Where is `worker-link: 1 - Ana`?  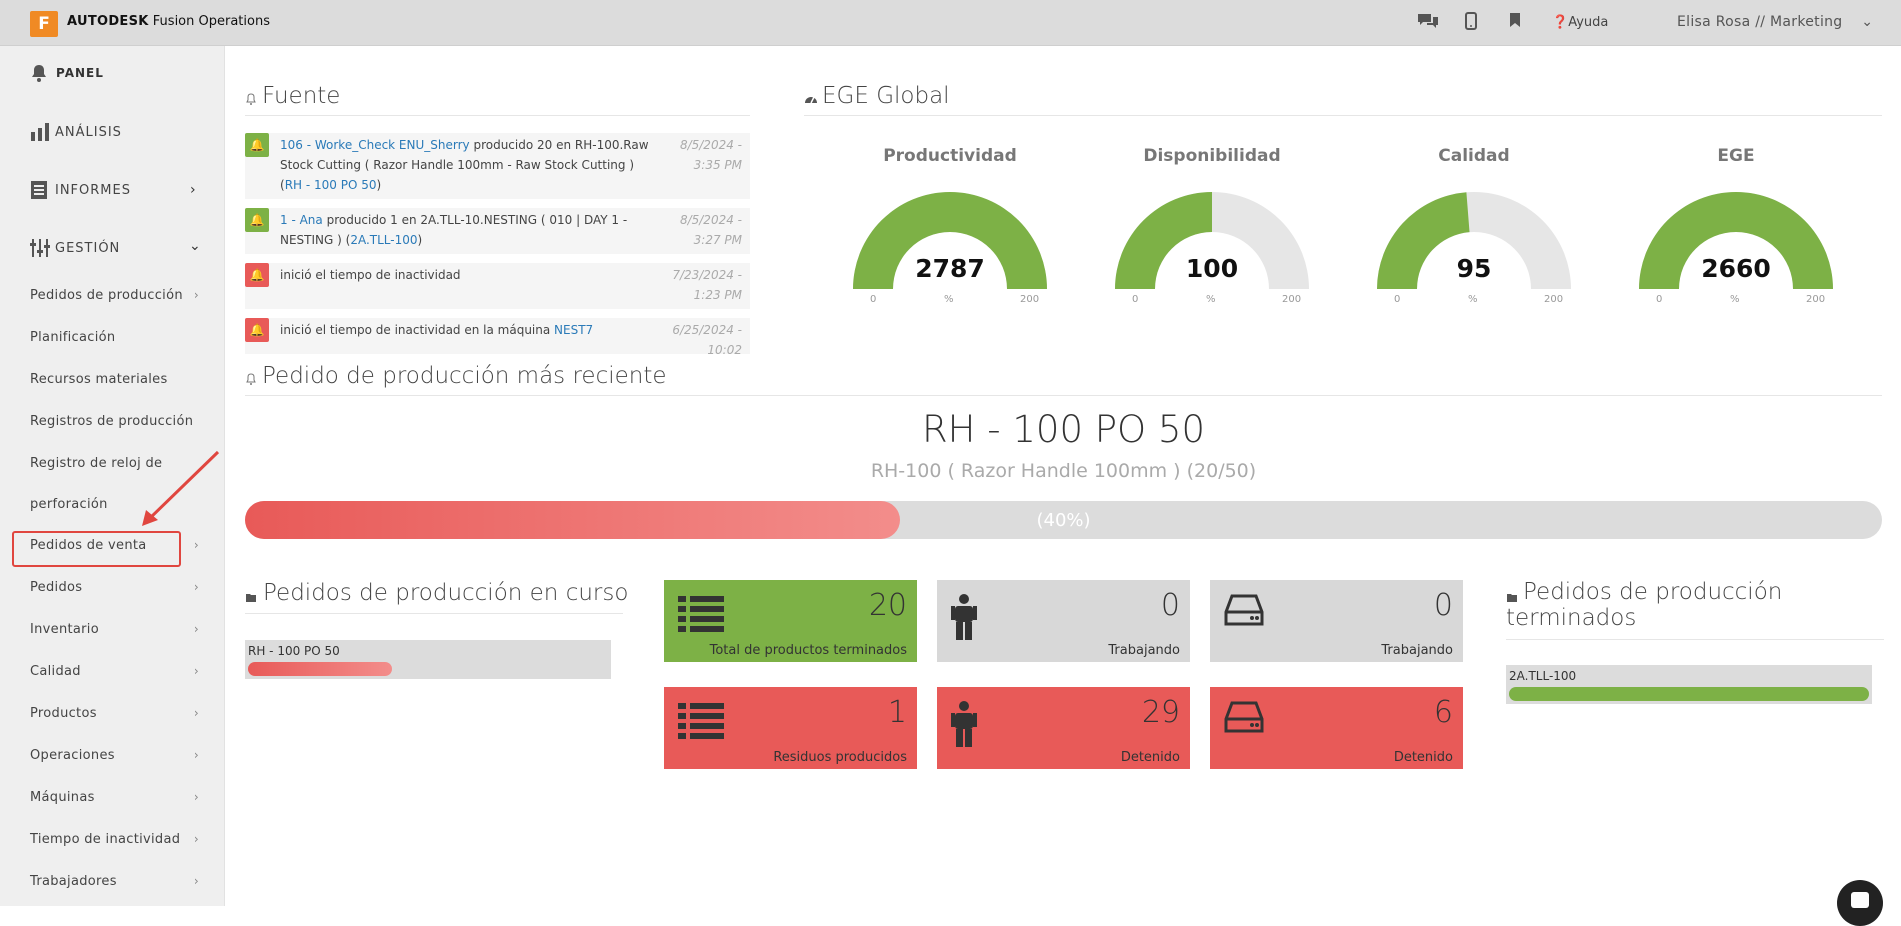
worker-link: 1 - Ana is located at coordinates (301, 220).